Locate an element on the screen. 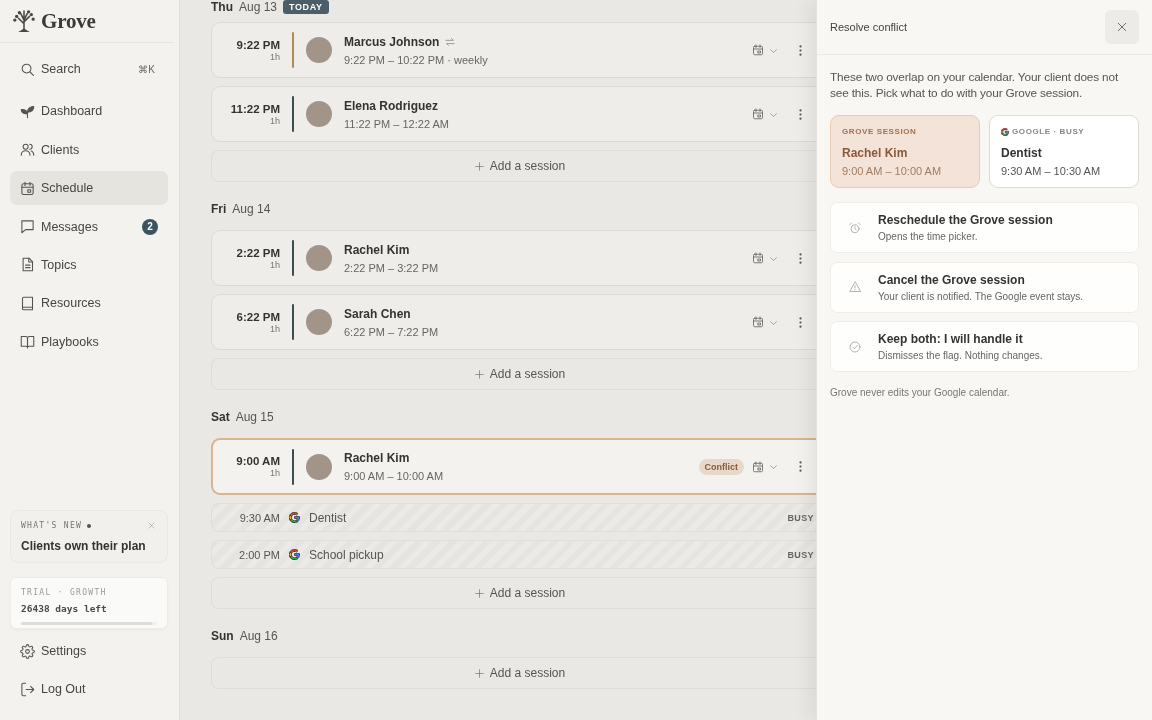 The height and width of the screenshot is (720, 1152). sidebar-nav-item: Log Out is located at coordinates (89, 689).